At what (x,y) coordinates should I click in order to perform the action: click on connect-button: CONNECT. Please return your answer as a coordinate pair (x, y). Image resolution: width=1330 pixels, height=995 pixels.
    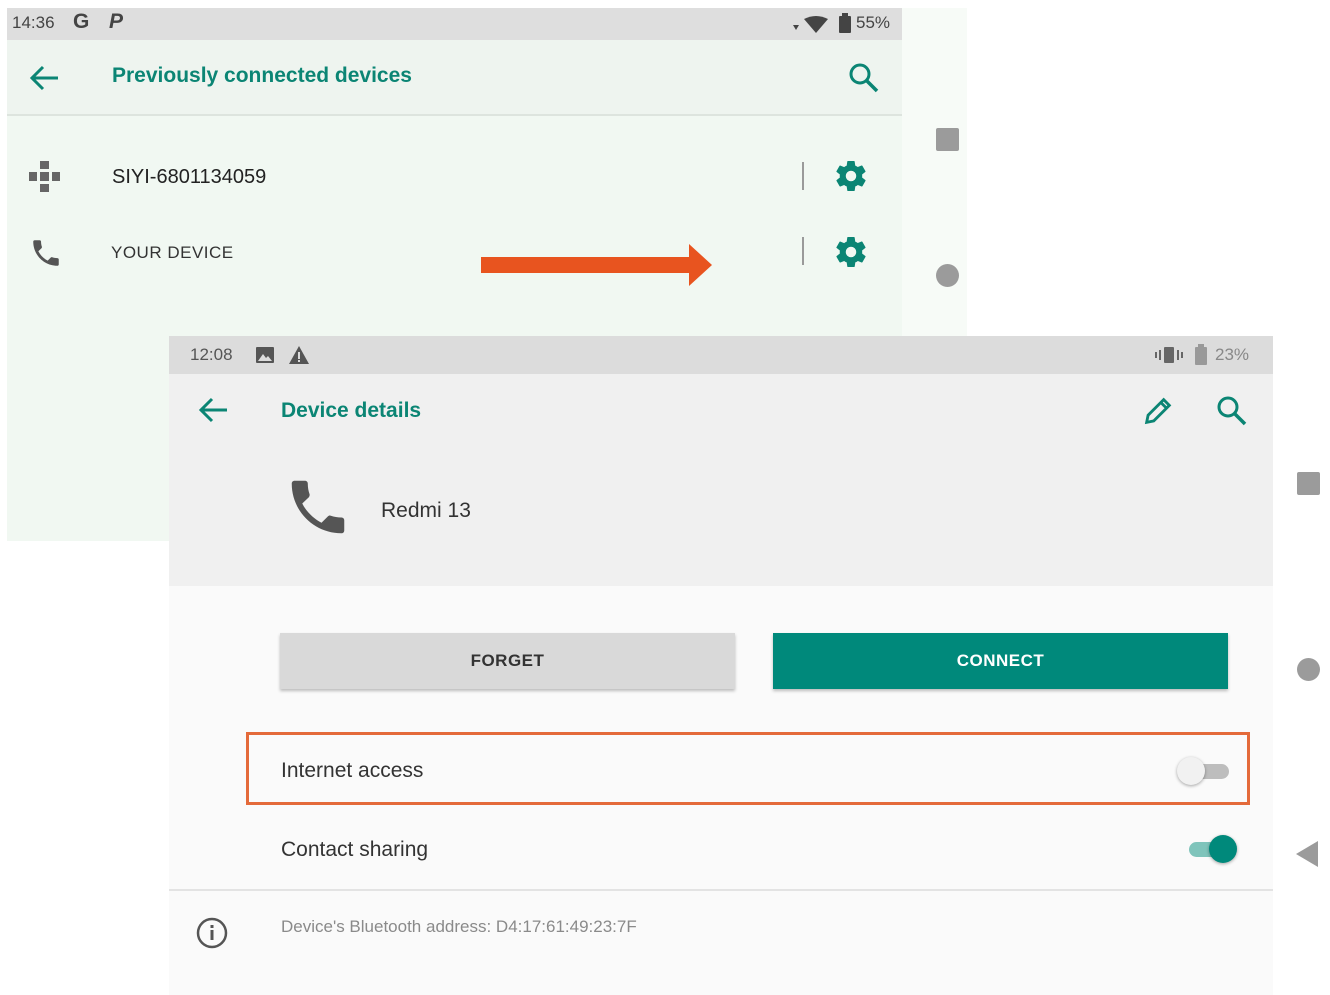
    Looking at the image, I should click on (1000, 661).